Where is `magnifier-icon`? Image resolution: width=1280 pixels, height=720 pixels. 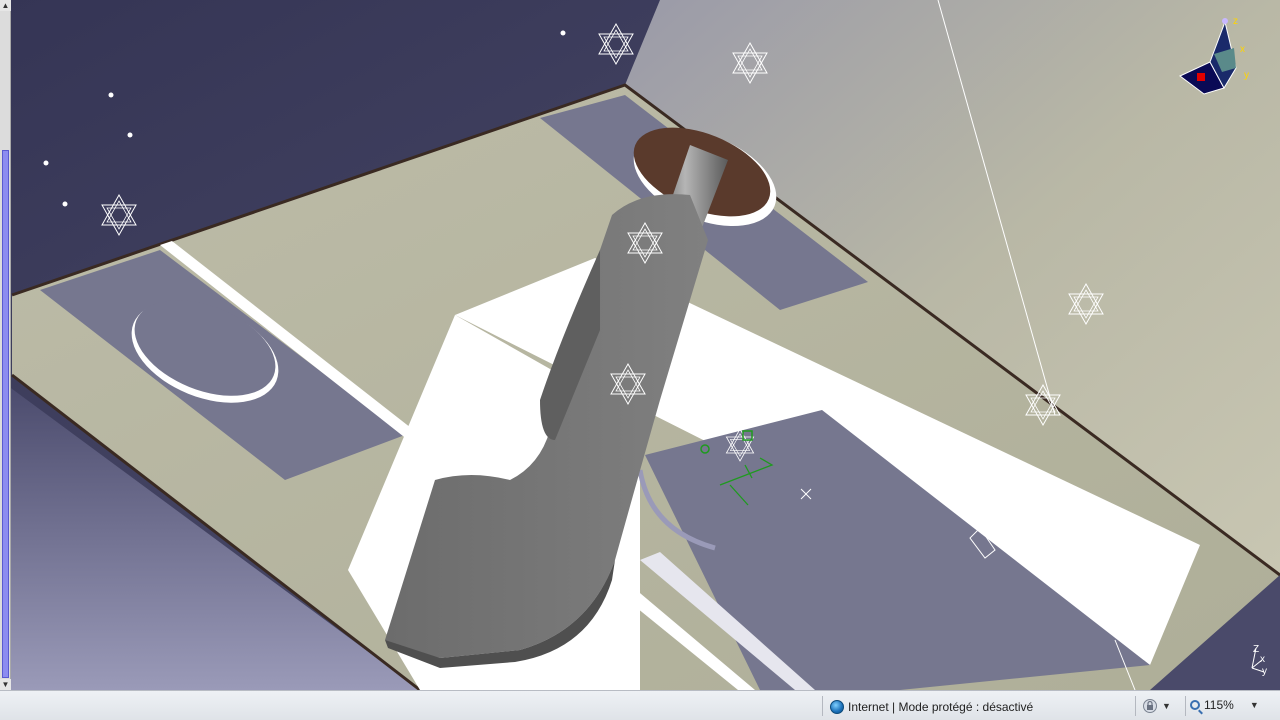
magnifier-icon is located at coordinates (1195, 705).